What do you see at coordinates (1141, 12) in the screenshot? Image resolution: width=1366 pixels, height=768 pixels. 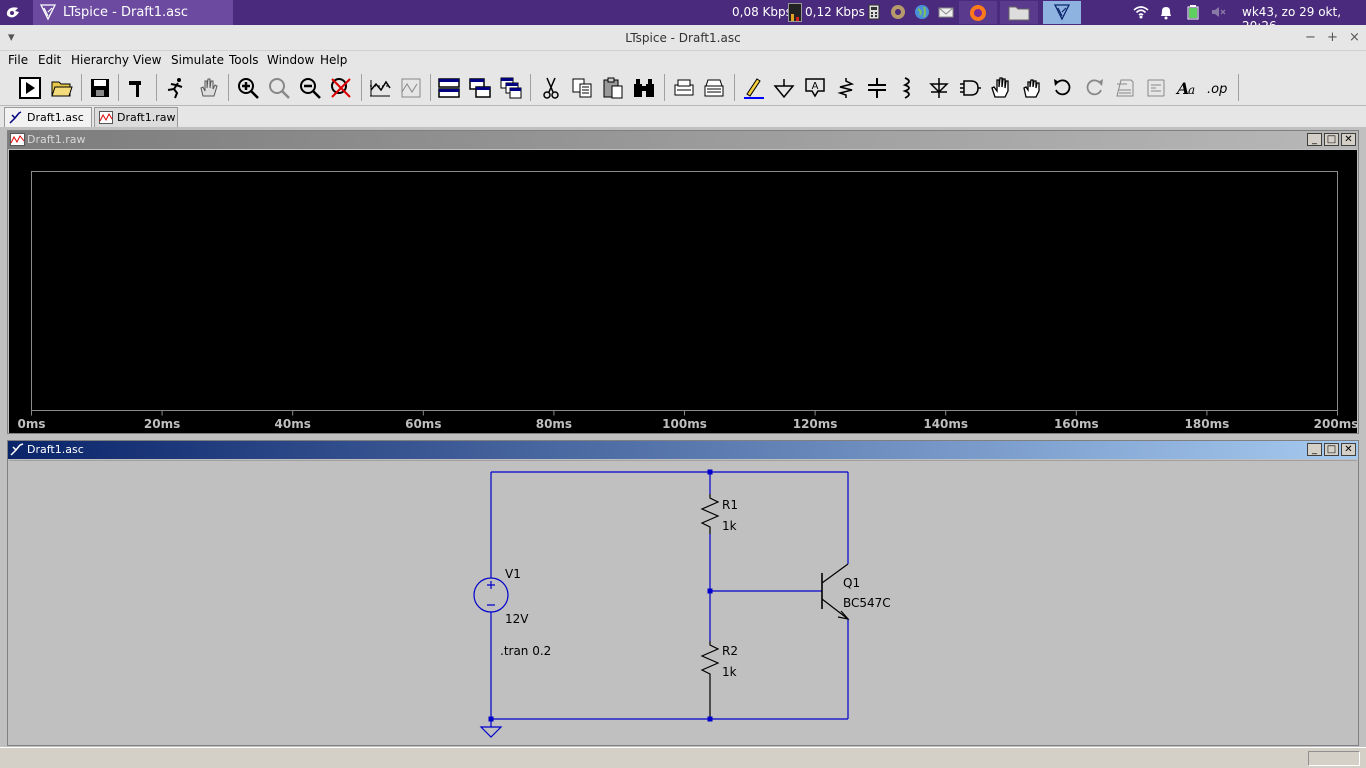 I see `wifi-icon` at bounding box center [1141, 12].